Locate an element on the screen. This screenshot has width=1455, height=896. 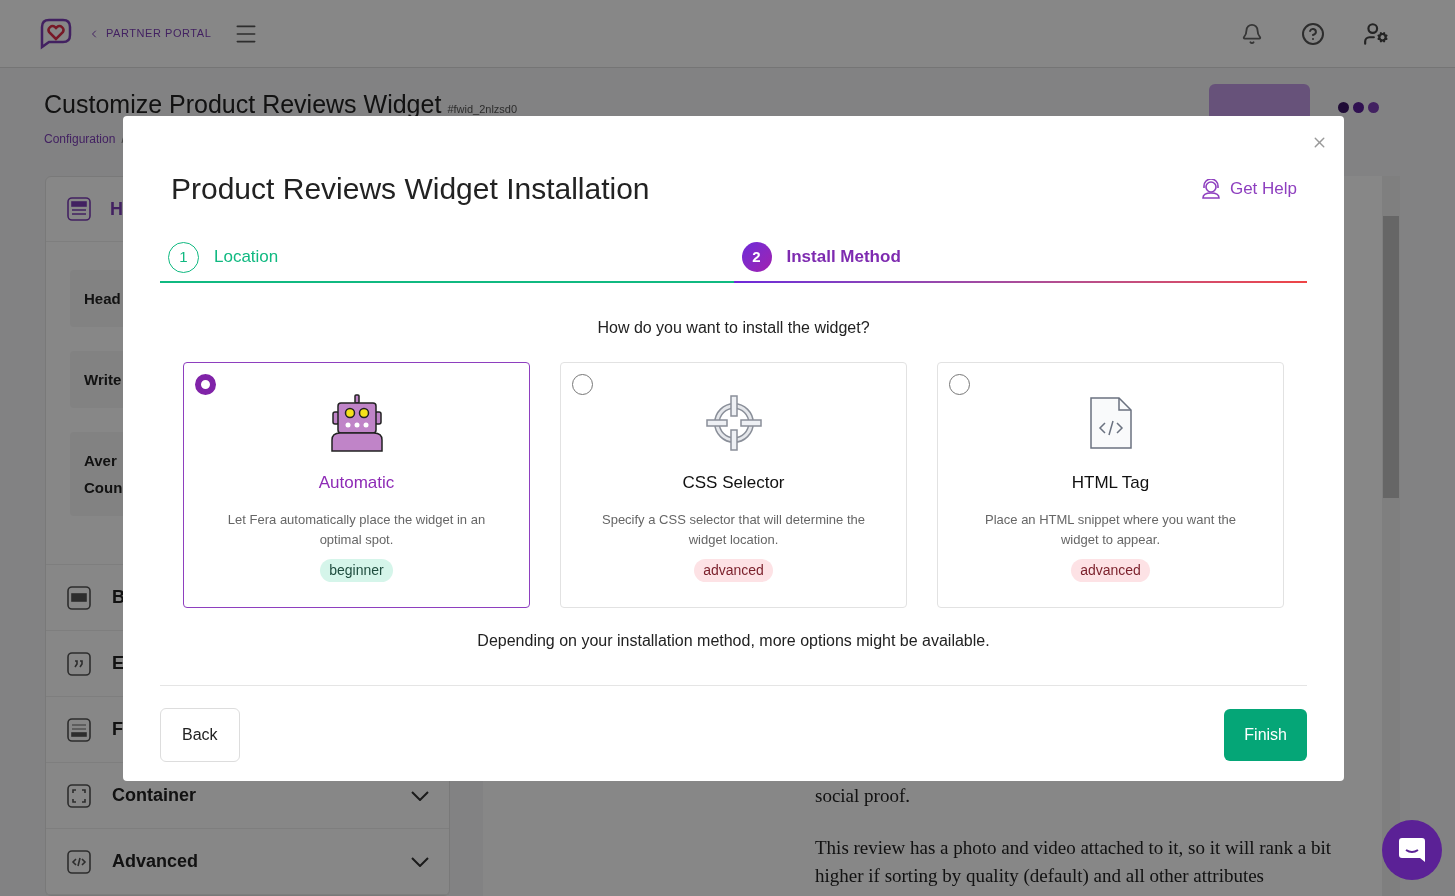
support-agent-icon is located at coordinates (1210, 188).